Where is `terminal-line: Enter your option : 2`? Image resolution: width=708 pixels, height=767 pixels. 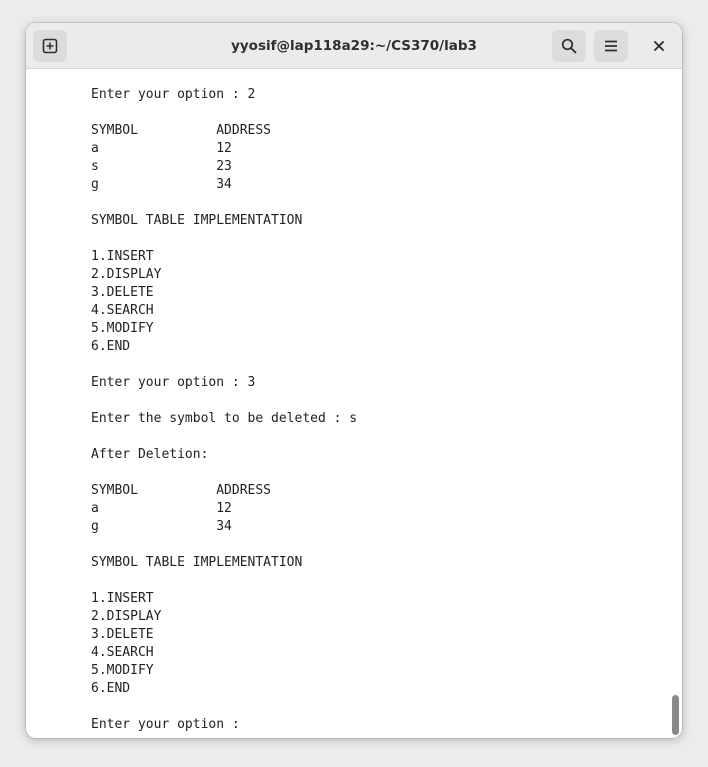 terminal-line: Enter your option : 2 is located at coordinates (173, 94).